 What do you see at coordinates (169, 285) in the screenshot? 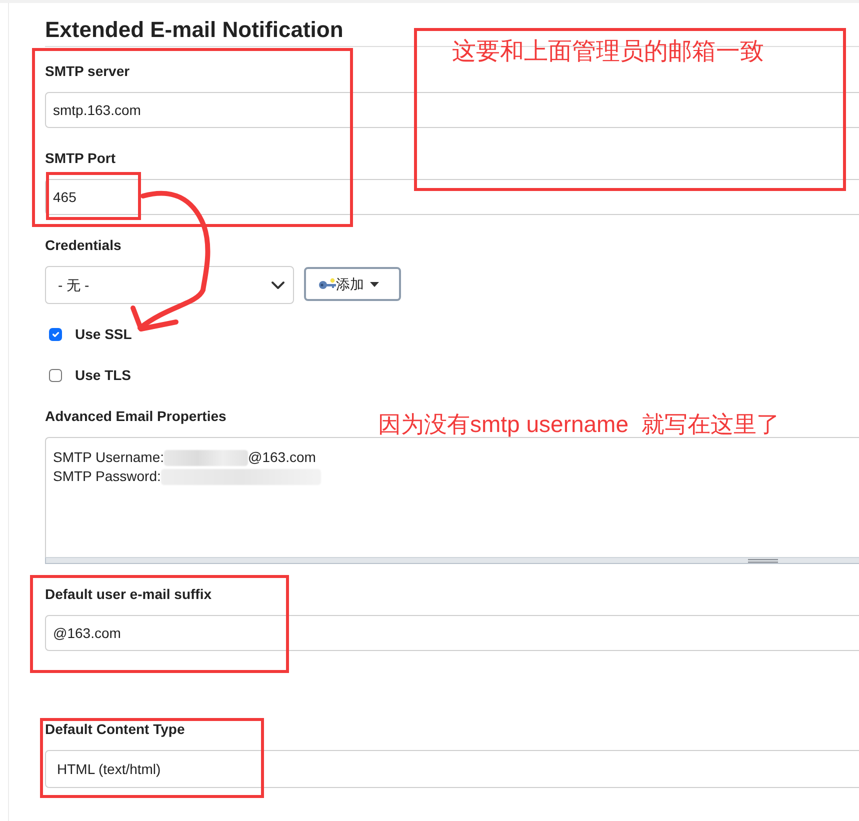
I see `credentials-select: - 无 -` at bounding box center [169, 285].